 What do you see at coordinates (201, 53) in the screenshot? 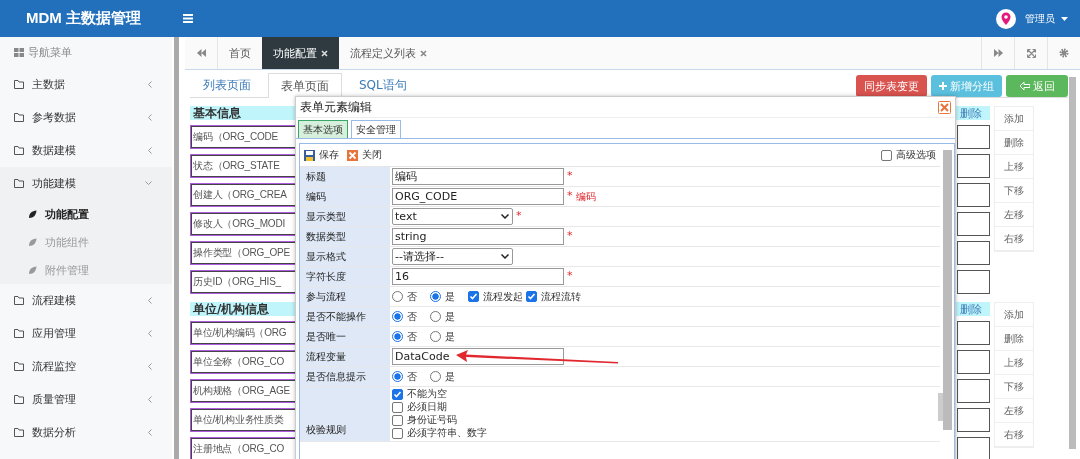
I see `double-chevron-left-icon` at bounding box center [201, 53].